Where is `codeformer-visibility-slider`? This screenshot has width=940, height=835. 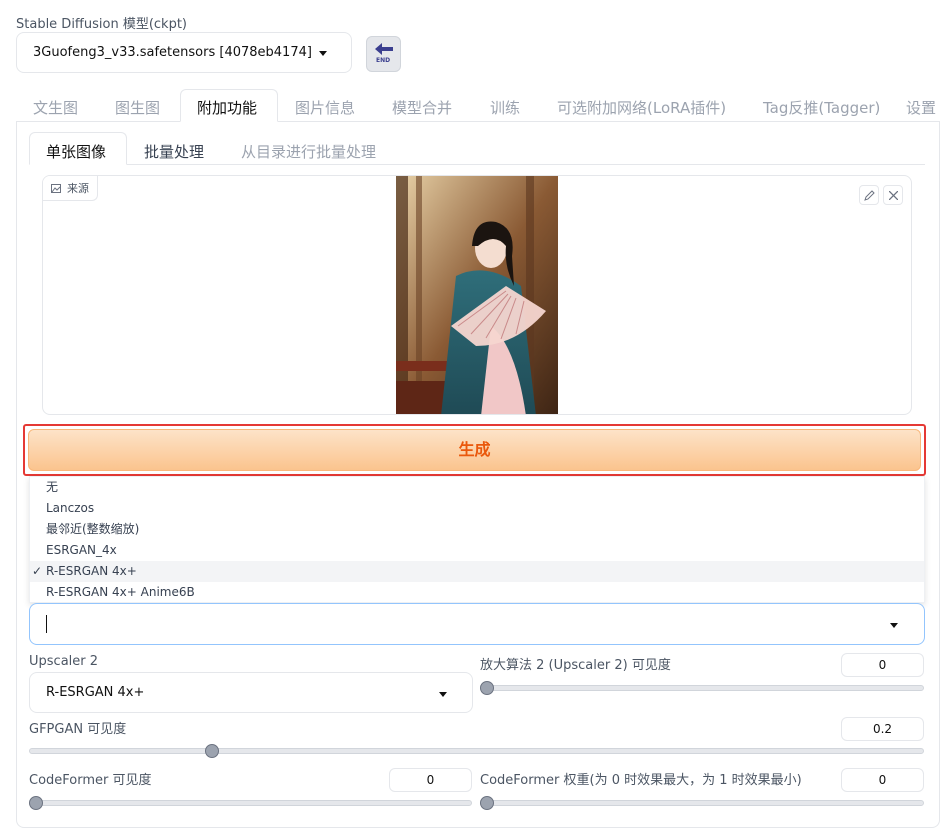 codeformer-visibility-slider is located at coordinates (250, 803).